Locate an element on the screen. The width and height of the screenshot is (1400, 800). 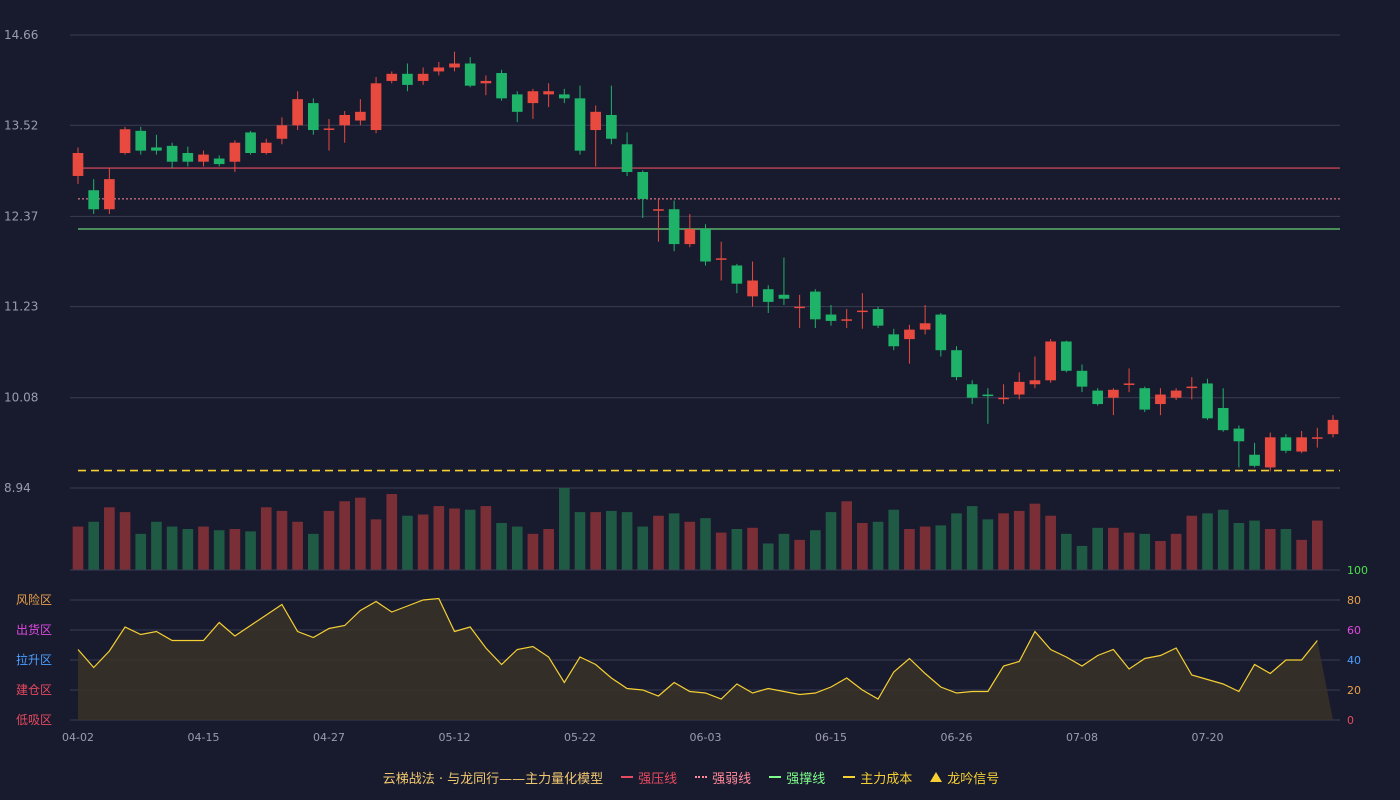
triangle-up-icon is located at coordinates (936, 777).